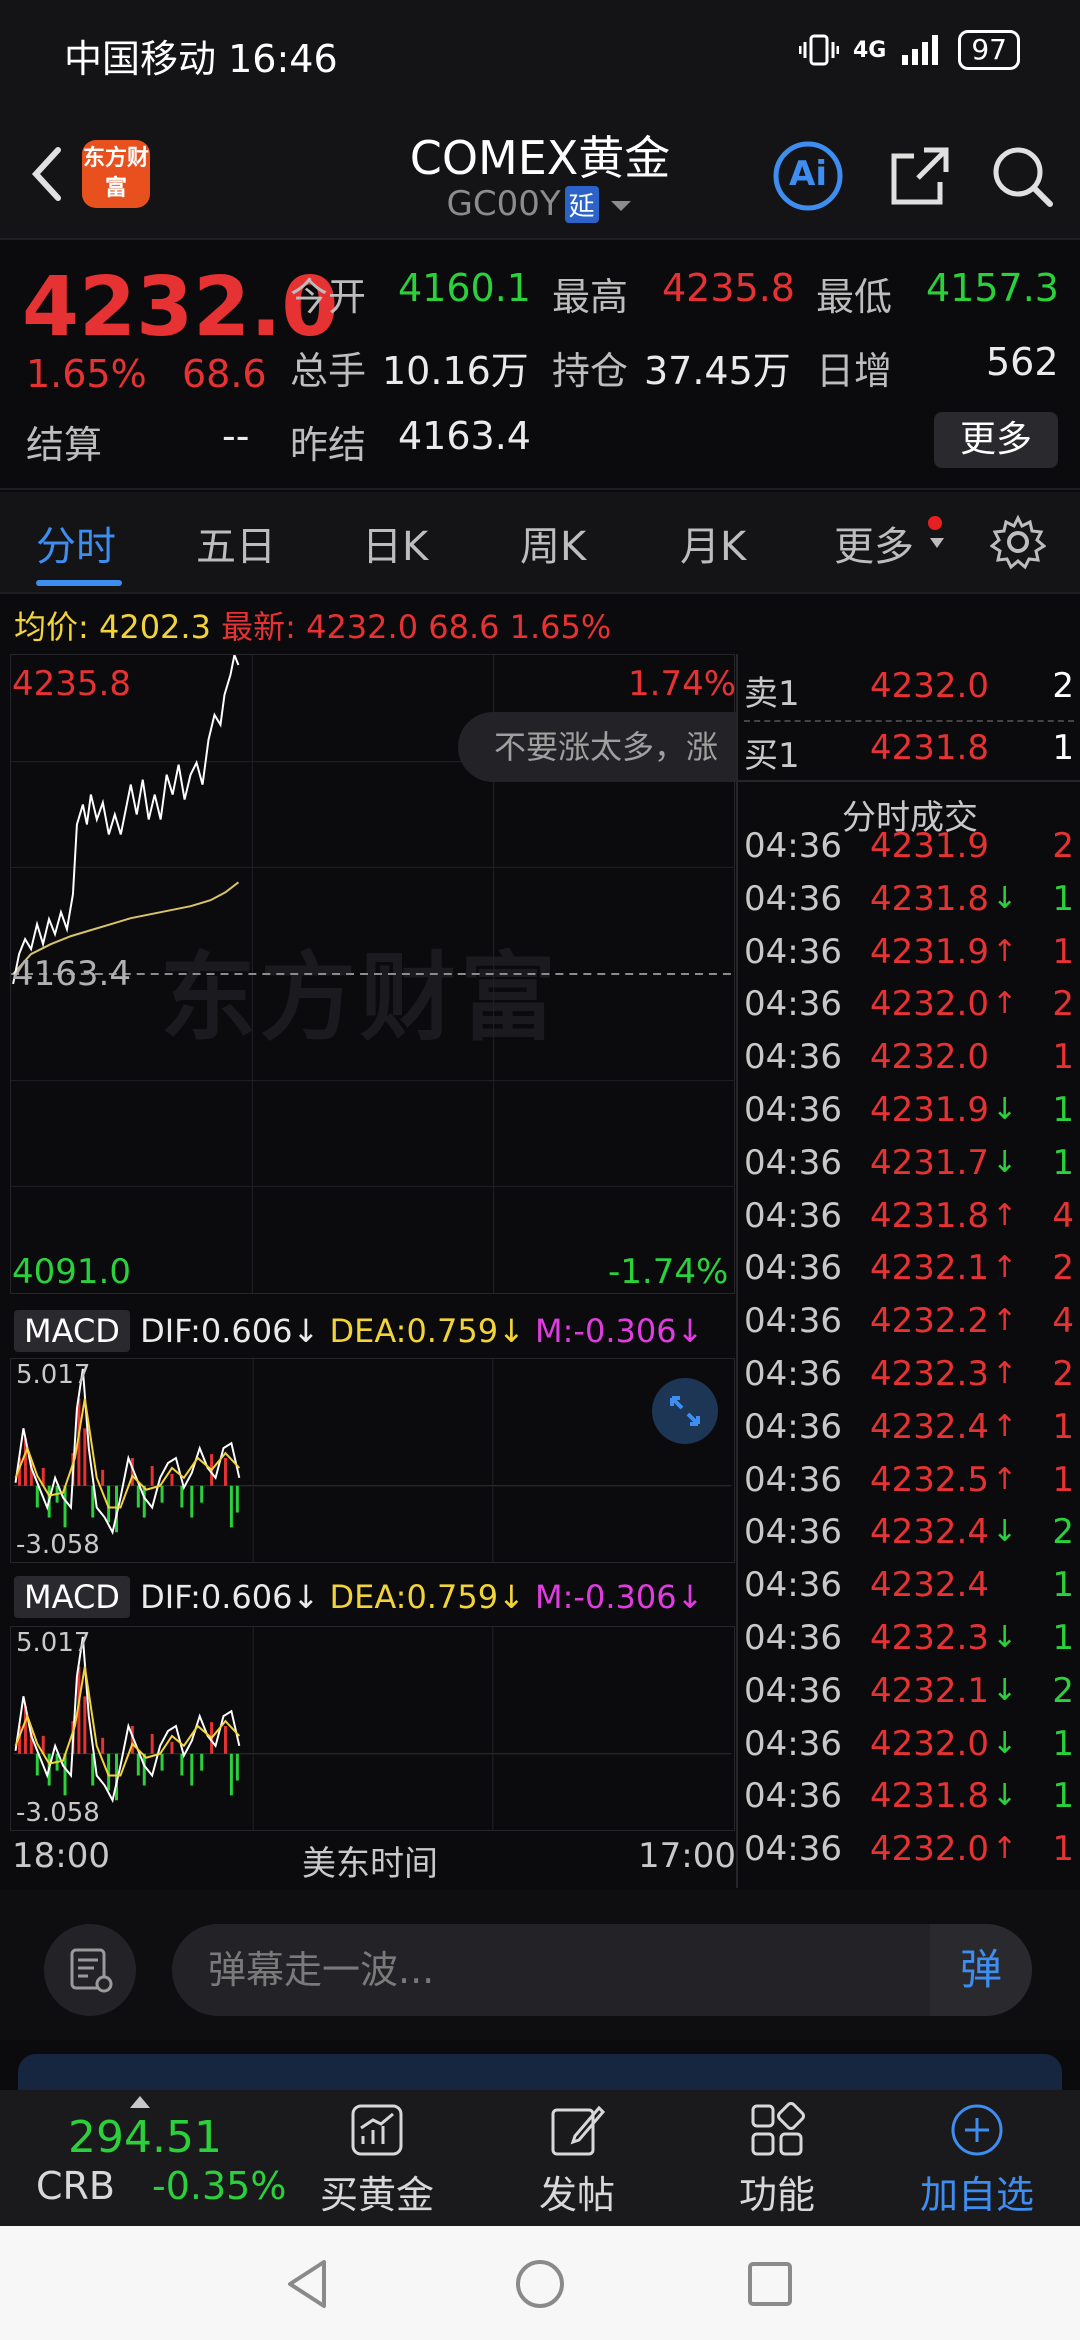 The height and width of the screenshot is (2340, 1080). I want to click on sell-volume: 2, so click(1063, 686).